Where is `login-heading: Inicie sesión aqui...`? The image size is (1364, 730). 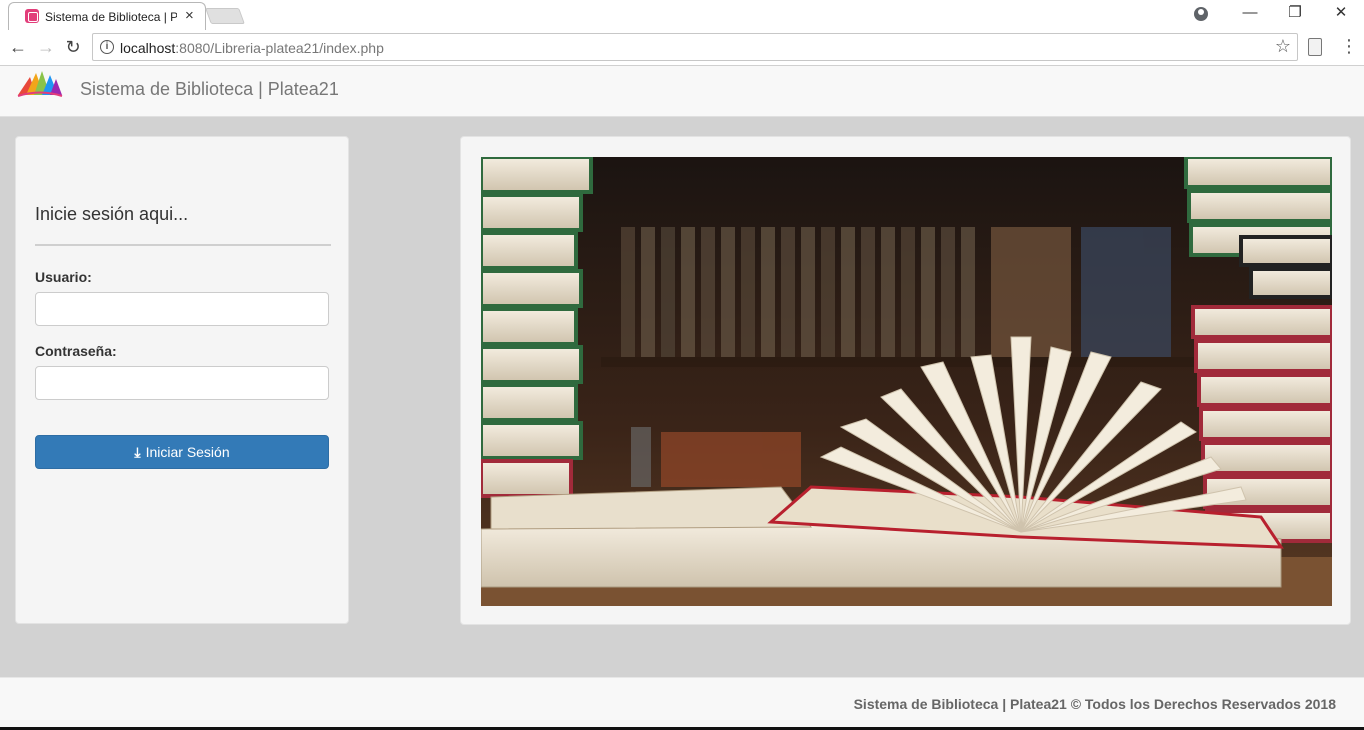 login-heading: Inicie sesión aqui... is located at coordinates (112, 214).